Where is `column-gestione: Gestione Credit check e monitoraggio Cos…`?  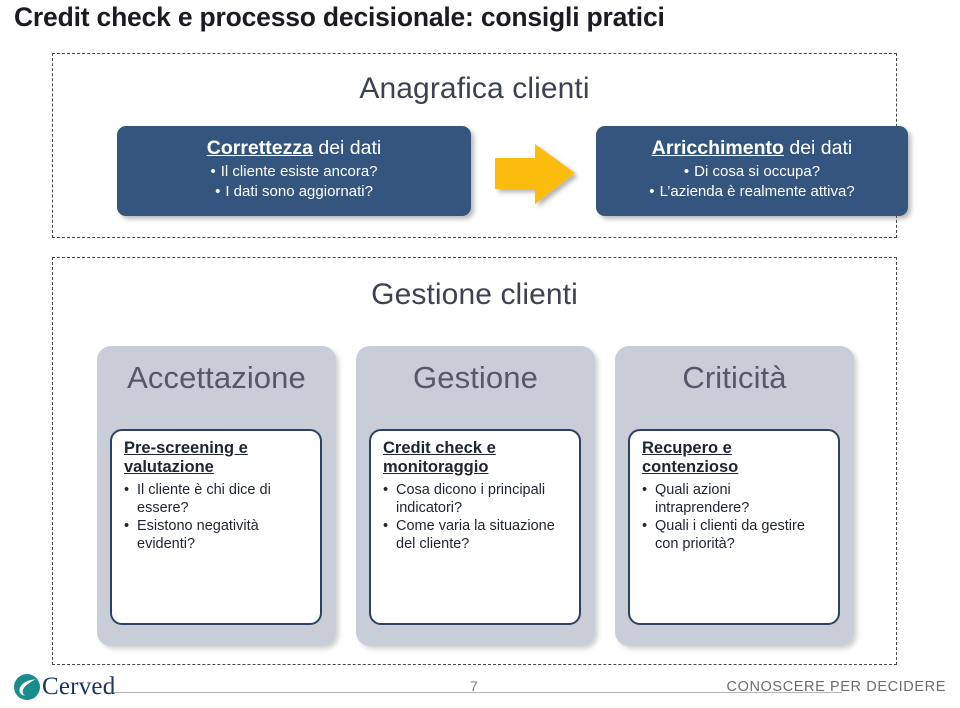
column-gestione: Gestione Credit check e monitoraggio Cos… is located at coordinates (475, 496).